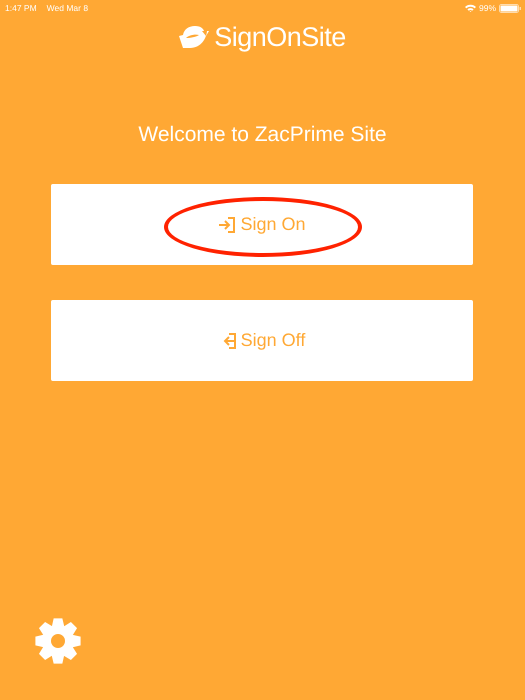 The height and width of the screenshot is (700, 525). I want to click on sign-on-button: Sign On, so click(262, 224).